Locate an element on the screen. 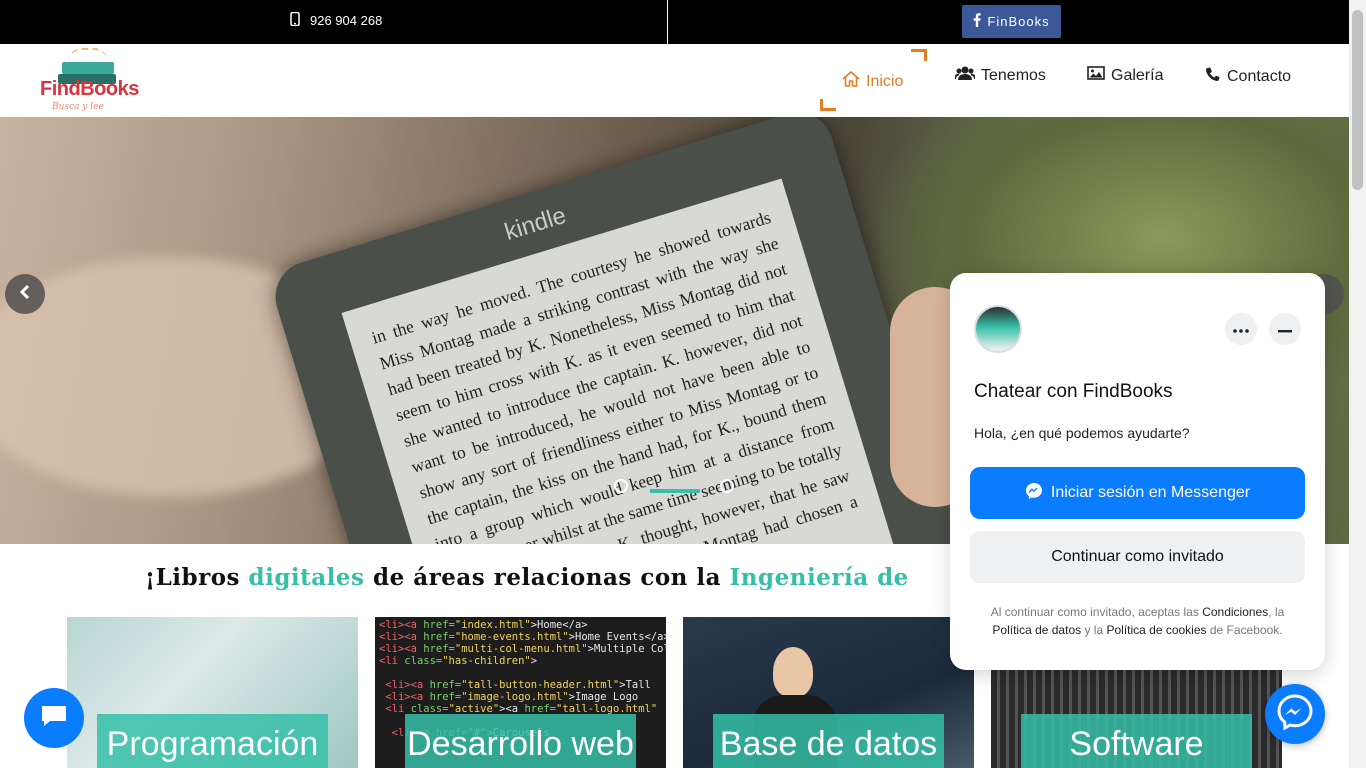 Image resolution: width=1366 pixels, height=768 pixels. messenger-login-label: Iniciar sesión en Messenger is located at coordinates (1150, 492).